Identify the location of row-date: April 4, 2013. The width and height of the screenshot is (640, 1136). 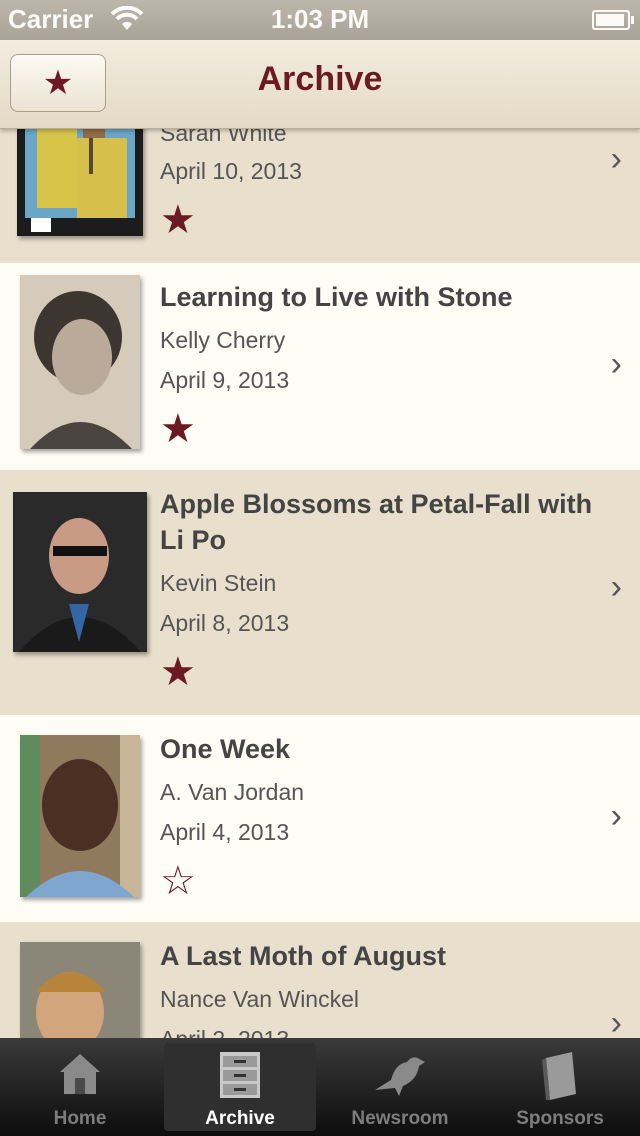
(225, 832).